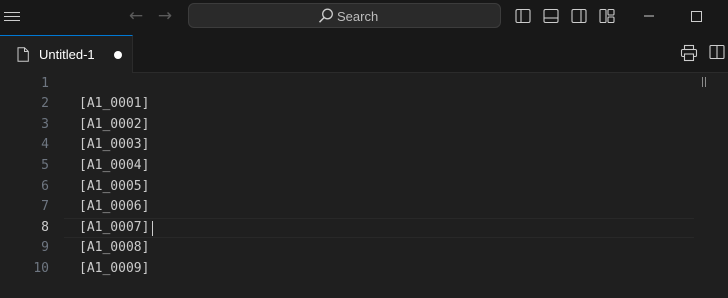 This screenshot has width=728, height=298. Describe the element at coordinates (13, 17) in the screenshot. I see `menu-icon` at that location.